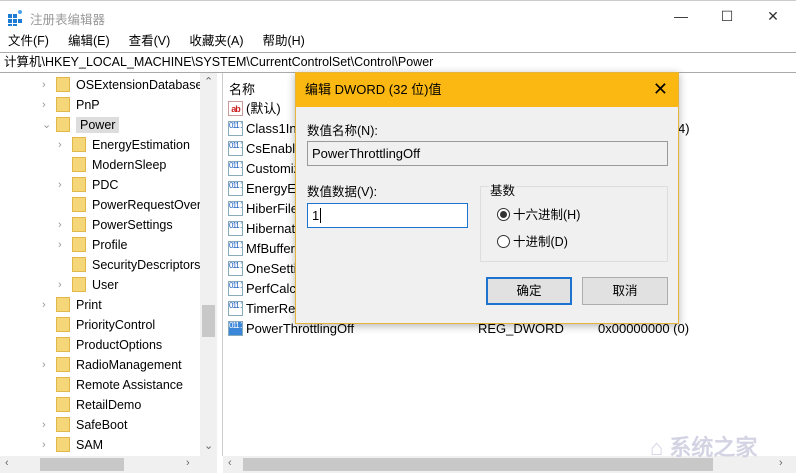 The image size is (796, 476). I want to click on tree-item-label: RetailDemo, so click(109, 405).